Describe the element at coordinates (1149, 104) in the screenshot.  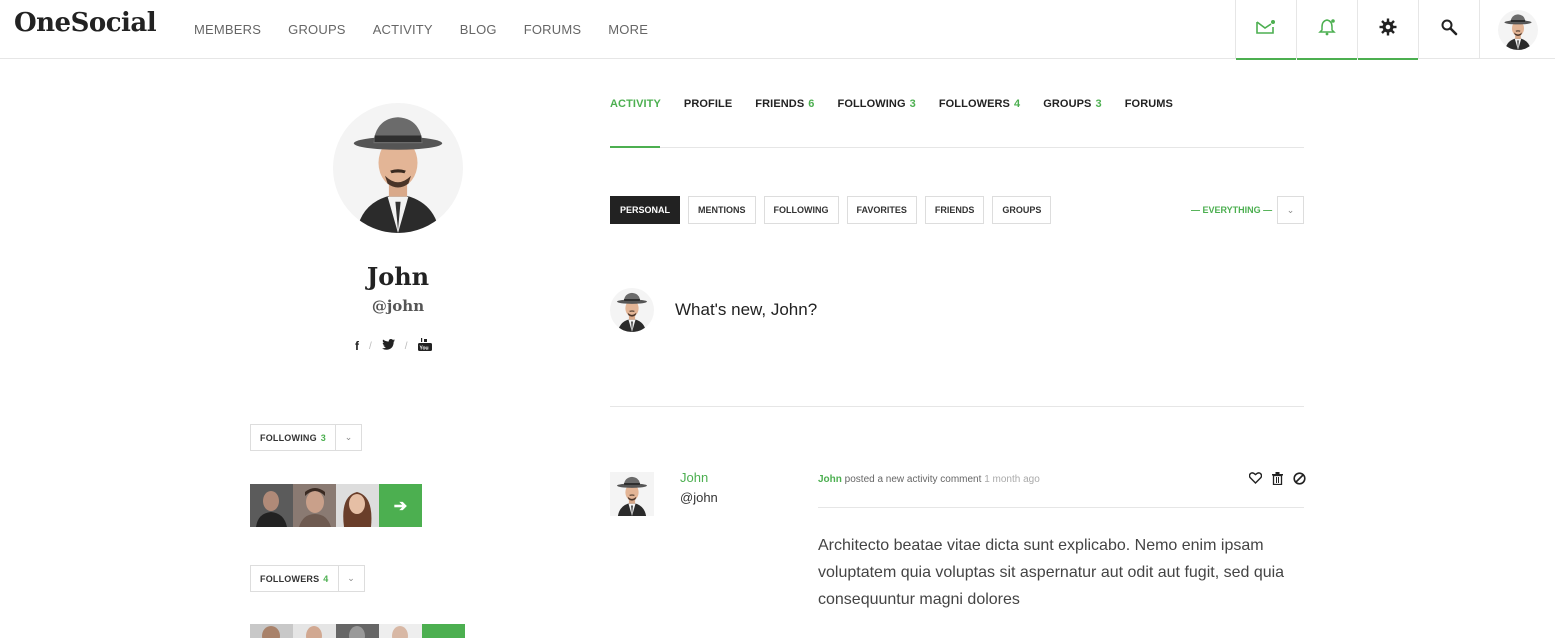
I see `tab-forums: FORUMS` at that location.